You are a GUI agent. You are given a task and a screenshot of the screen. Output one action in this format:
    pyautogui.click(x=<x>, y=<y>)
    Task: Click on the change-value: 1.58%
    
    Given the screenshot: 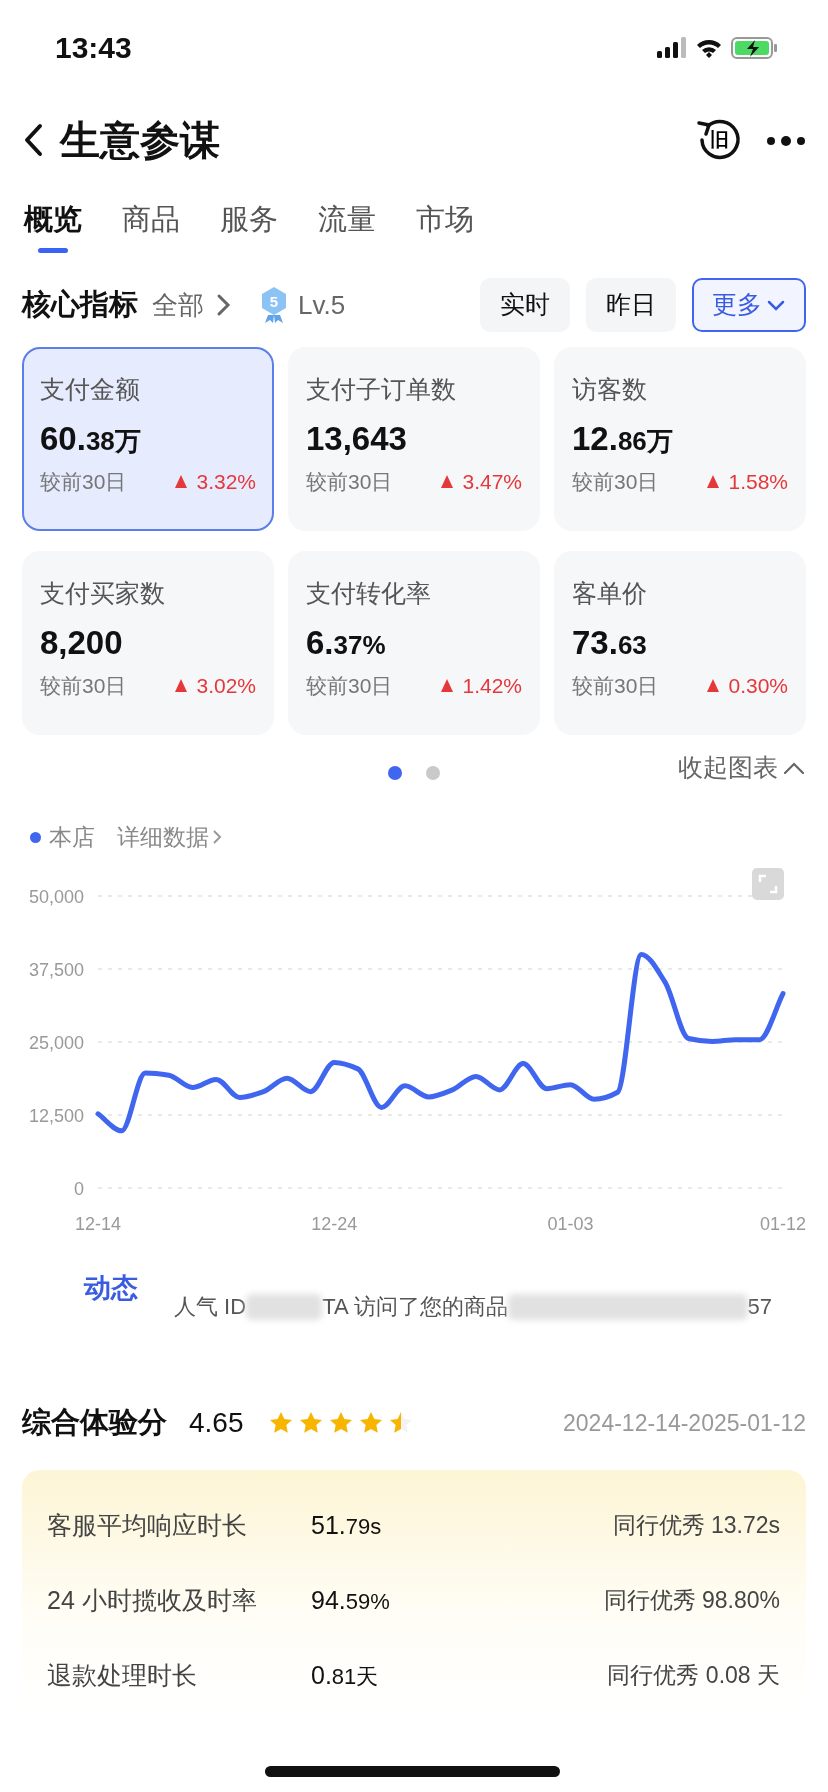 What is the action you would take?
    pyautogui.click(x=758, y=482)
    